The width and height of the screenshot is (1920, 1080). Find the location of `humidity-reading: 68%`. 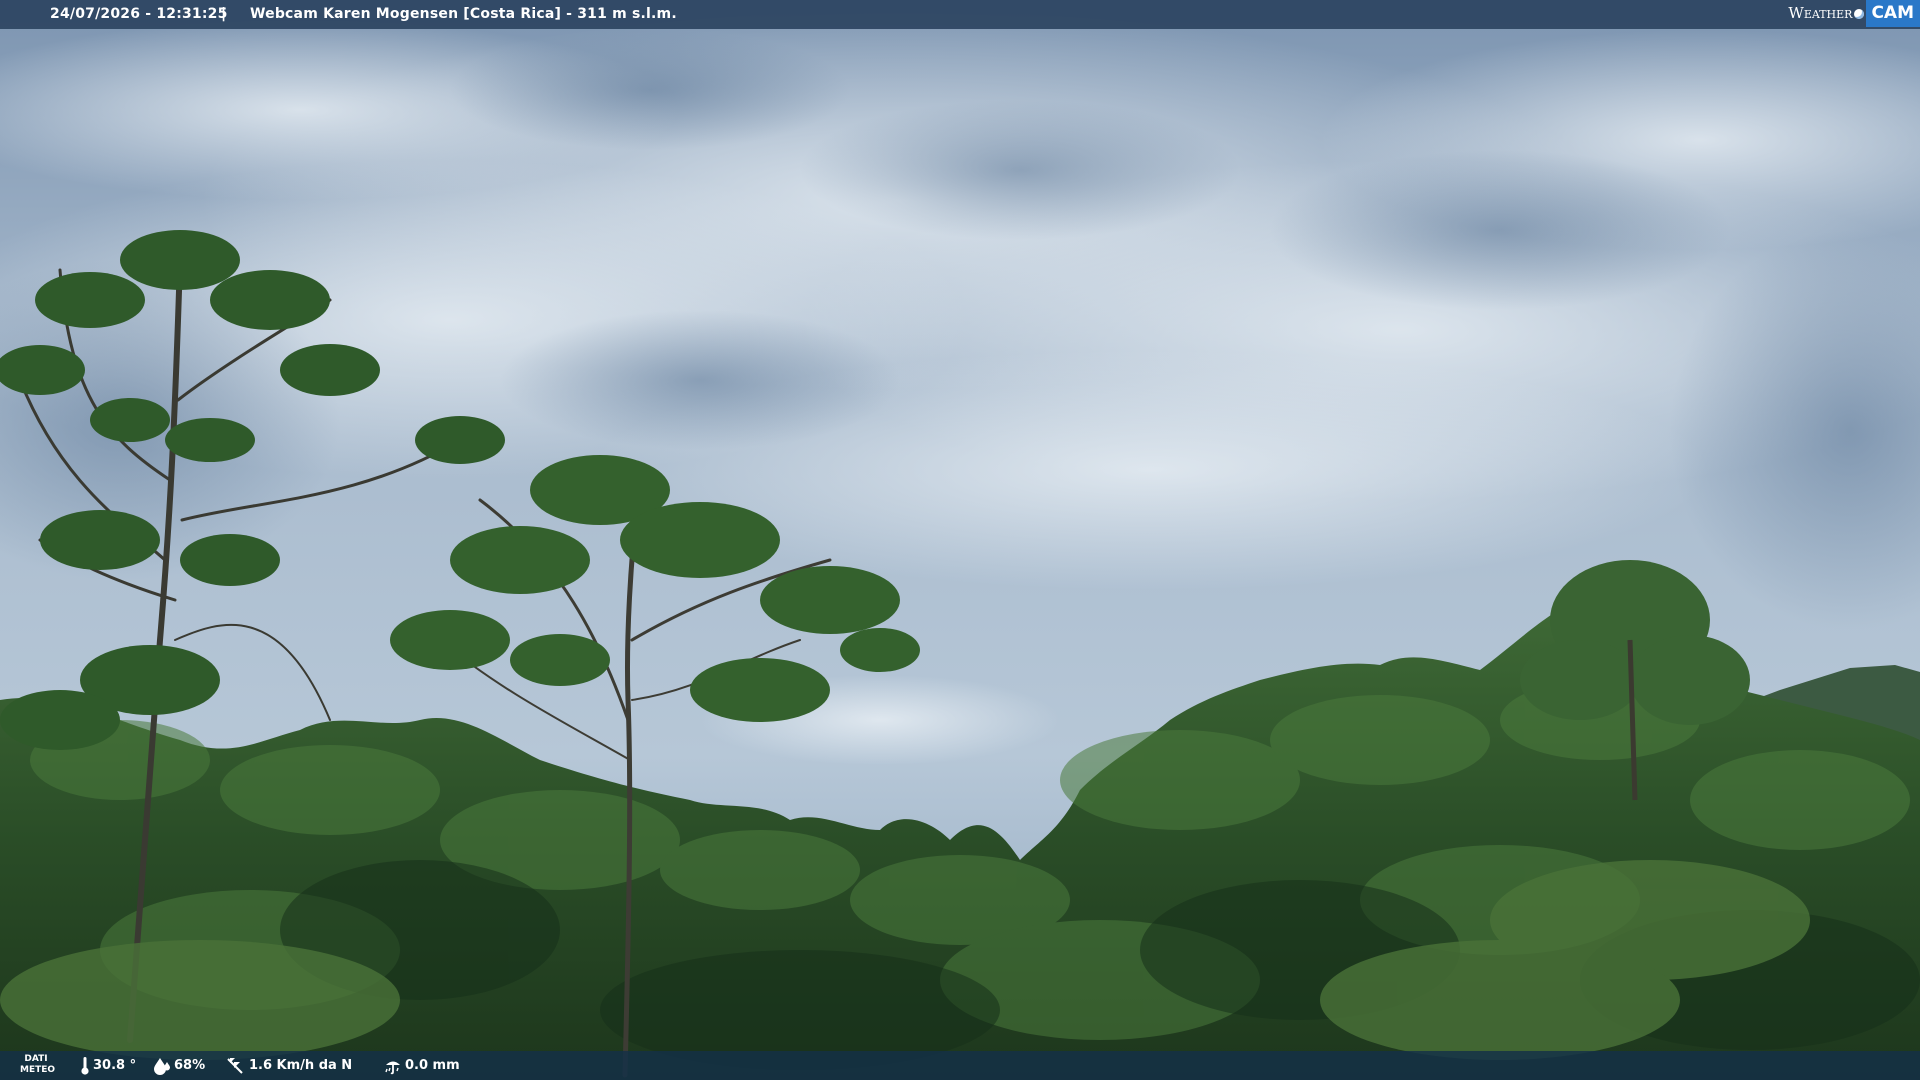

humidity-reading: 68% is located at coordinates (179, 1065).